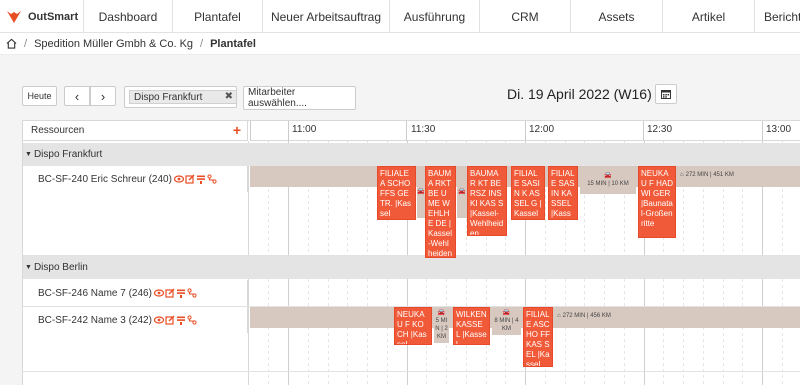 This screenshot has width=800, height=385. Describe the element at coordinates (608, 184) in the screenshot. I see `drive-label: 15 MIN | 10 KM` at that location.